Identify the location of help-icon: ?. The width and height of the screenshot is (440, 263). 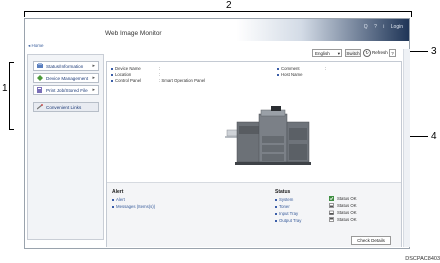
(375, 27).